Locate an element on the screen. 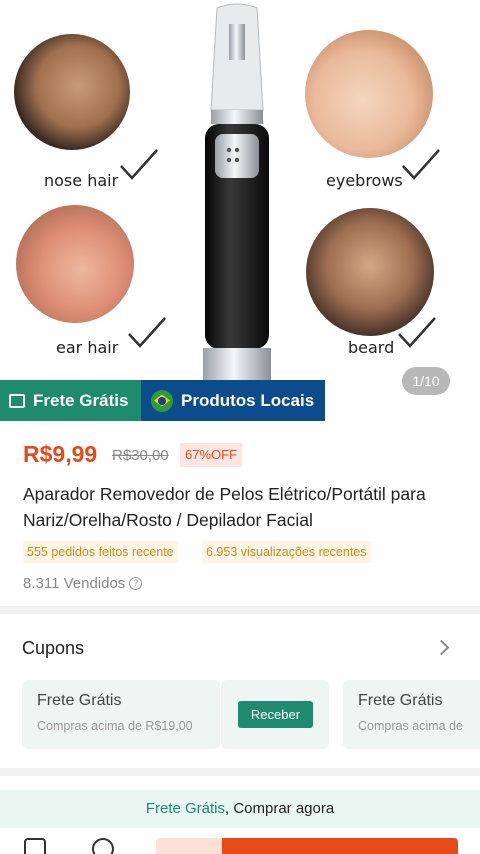 The width and height of the screenshot is (480, 854). add-to-cart-button is located at coordinates (189, 846).